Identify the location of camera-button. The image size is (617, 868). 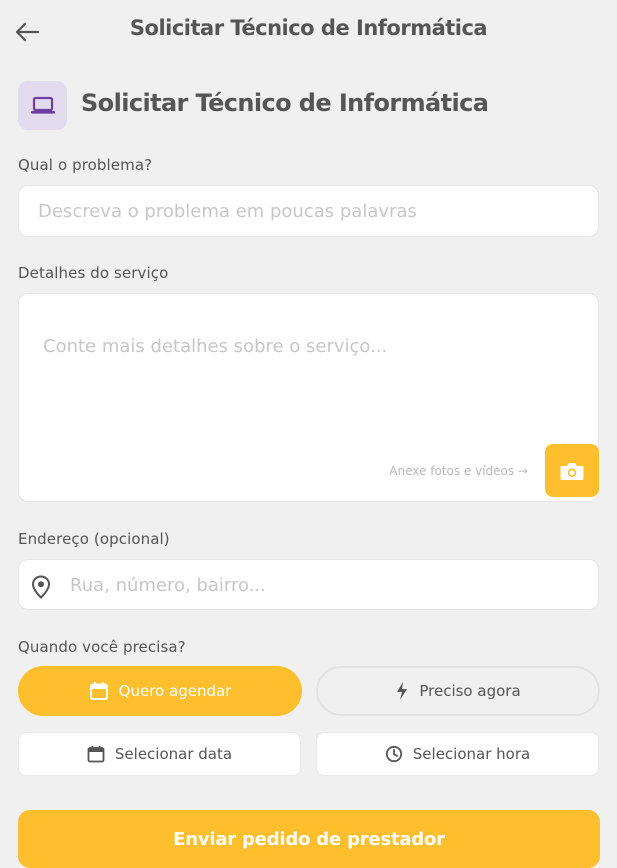
(572, 470).